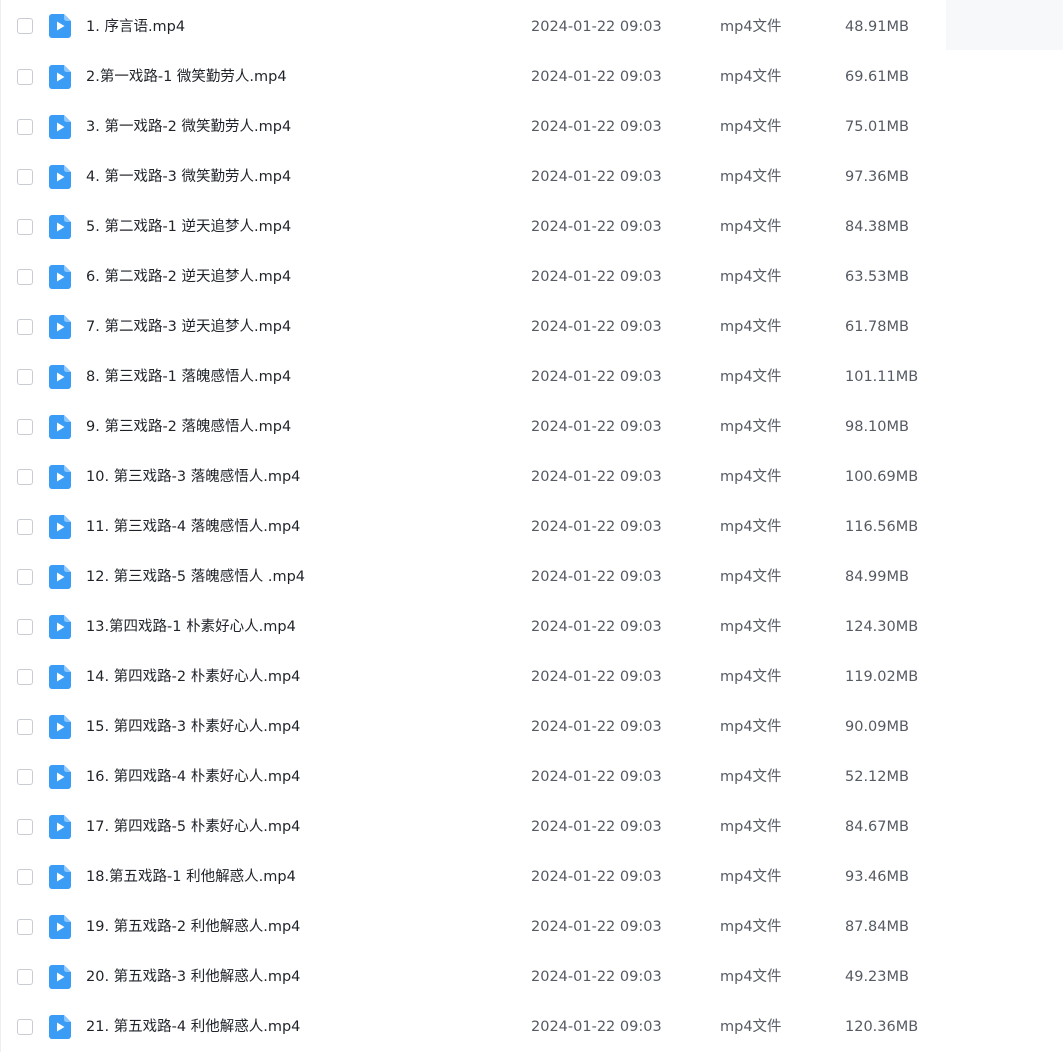  I want to click on file-name: 10. 第三戏路-3 落魄感悟人.mp4, so click(193, 477).